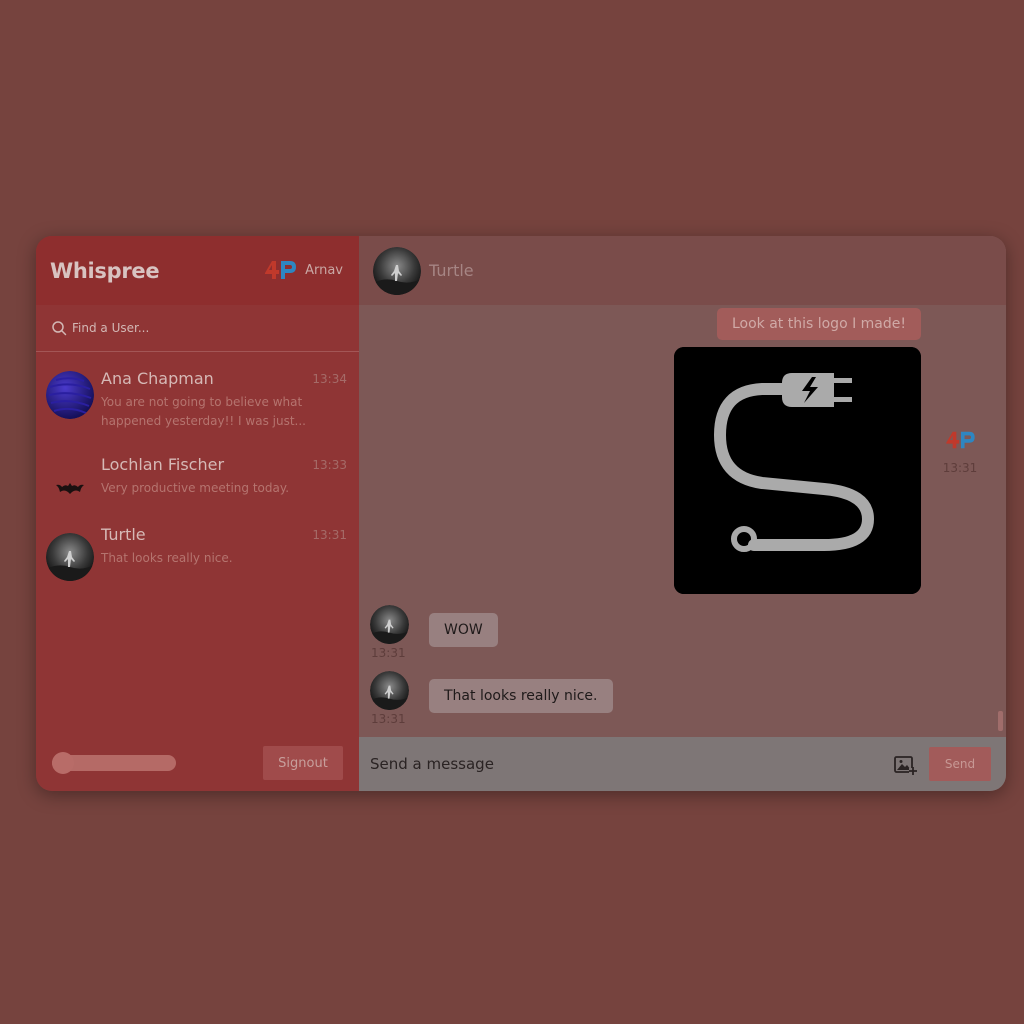  What do you see at coordinates (960, 440) in the screenshot?
I see `sender-logo-icon` at bounding box center [960, 440].